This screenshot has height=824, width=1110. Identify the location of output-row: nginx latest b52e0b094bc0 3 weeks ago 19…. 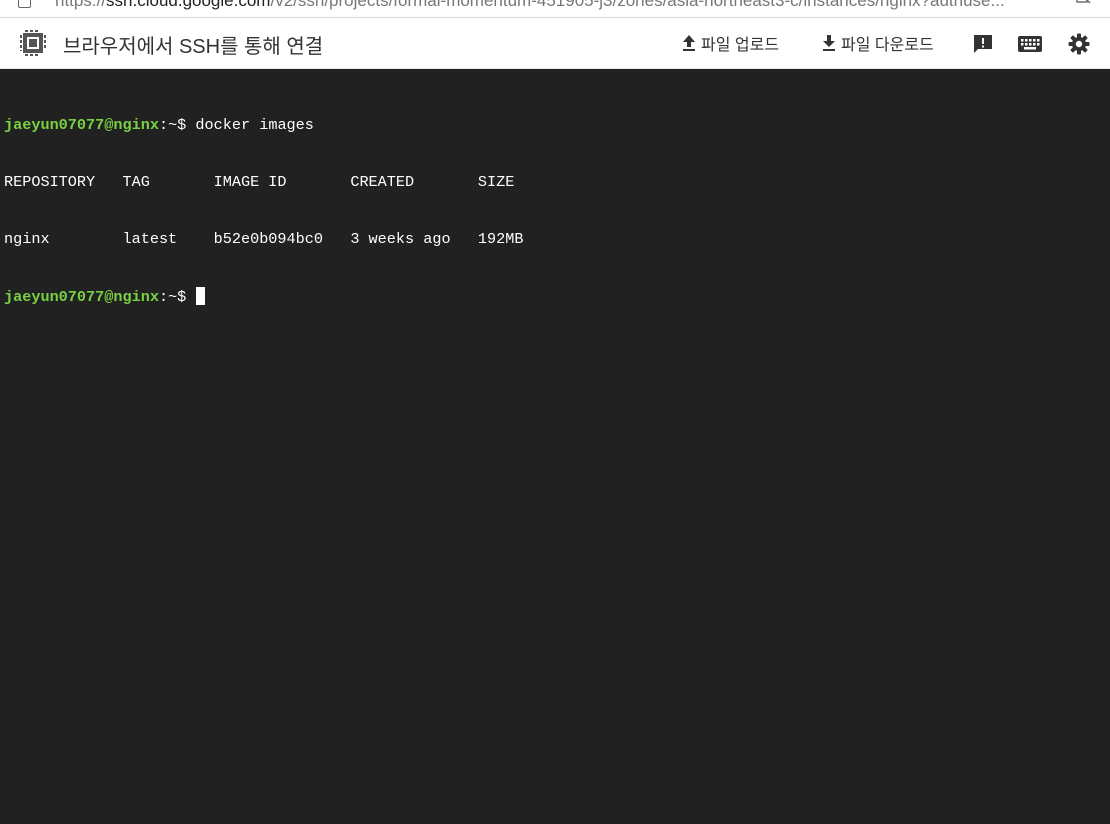
(264, 239).